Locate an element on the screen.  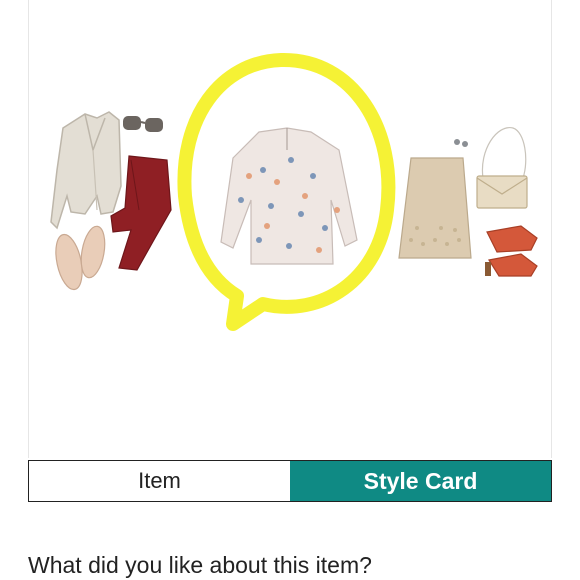
red-sandals-image is located at coordinates (511, 251).